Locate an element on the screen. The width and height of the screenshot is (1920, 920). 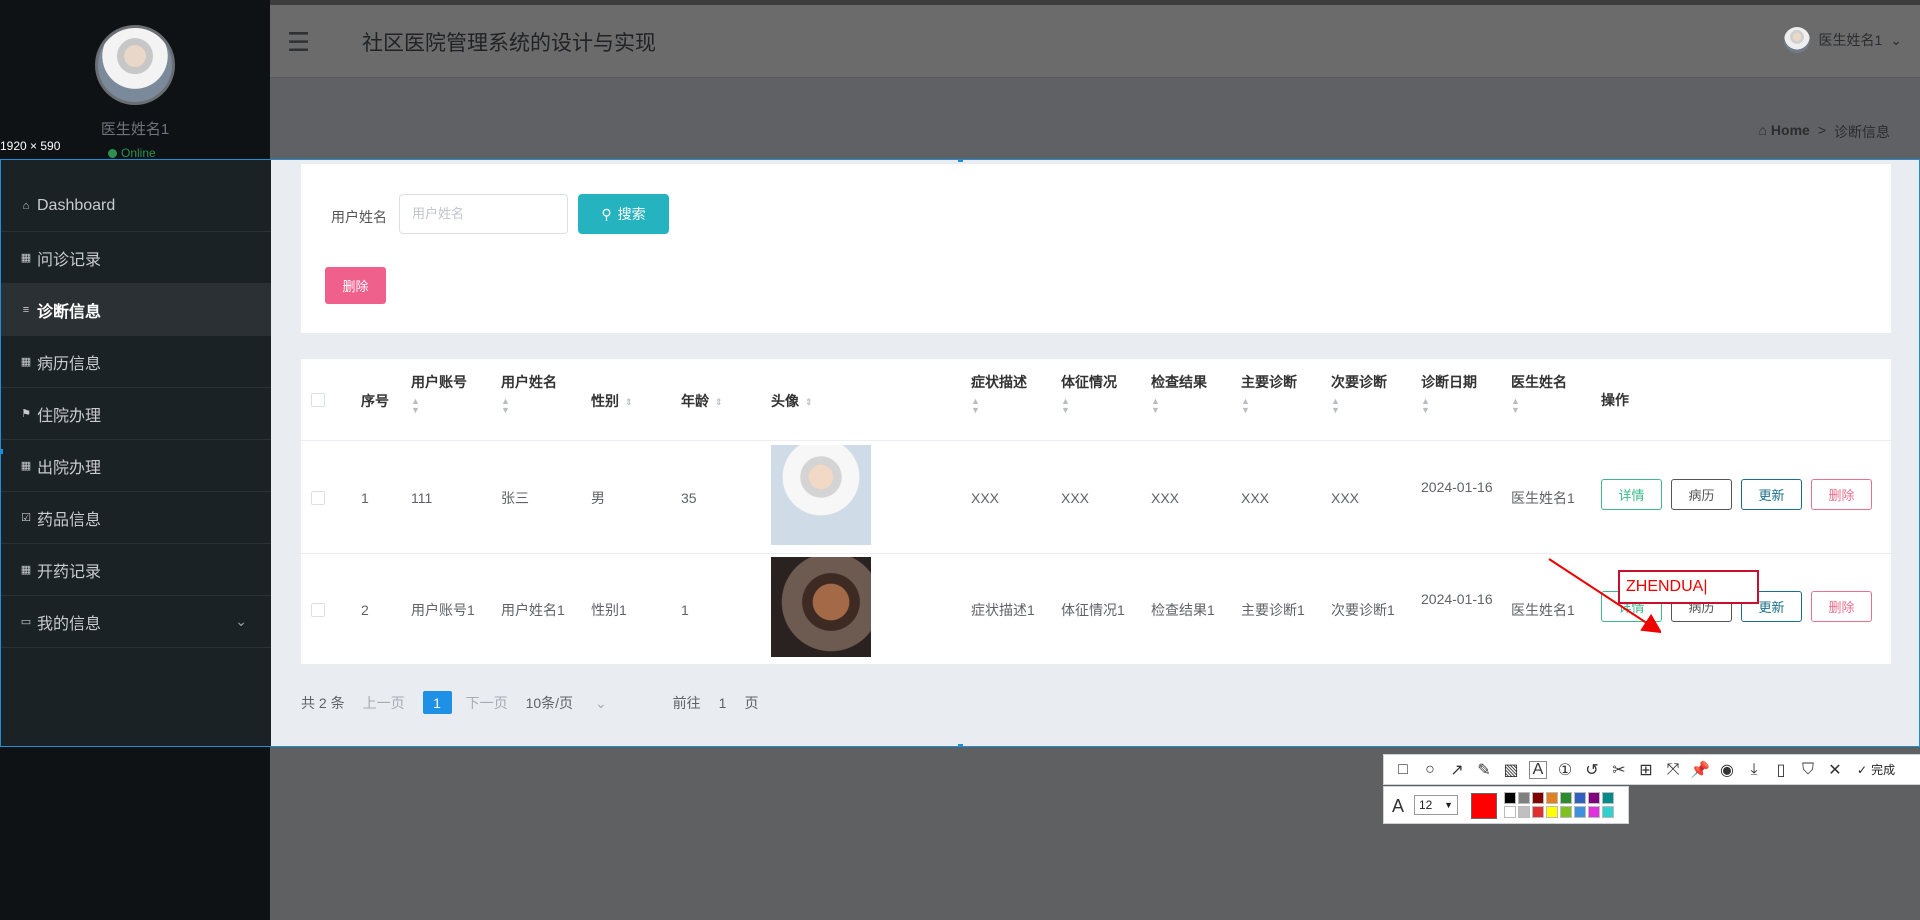
search-input: 用户姓名 is located at coordinates (483, 214).